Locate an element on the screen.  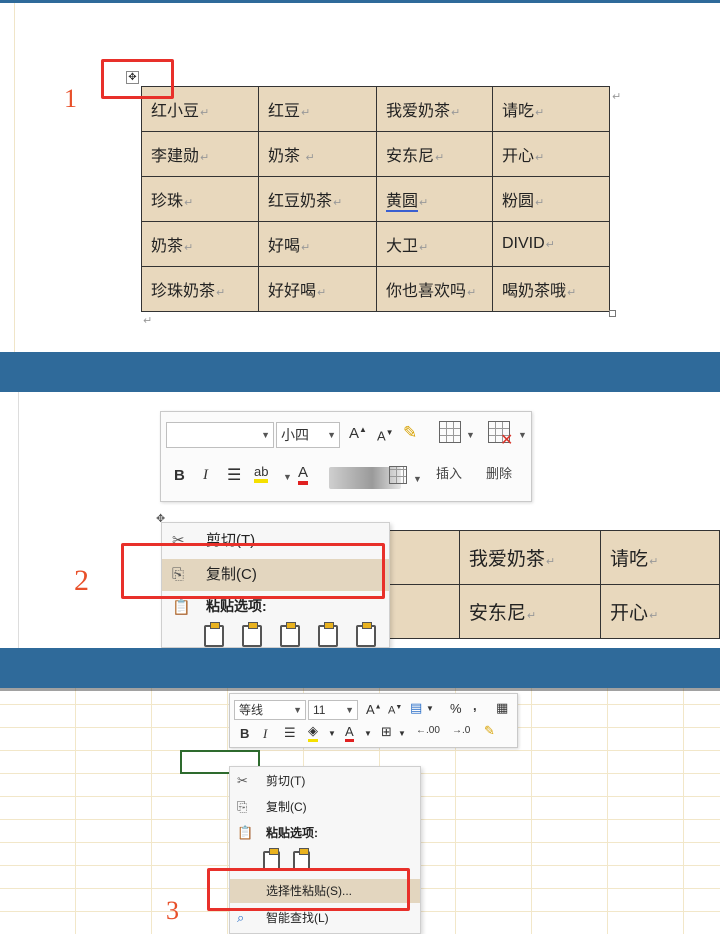
cell-text: 红豆 is located at coordinates (284, 111).